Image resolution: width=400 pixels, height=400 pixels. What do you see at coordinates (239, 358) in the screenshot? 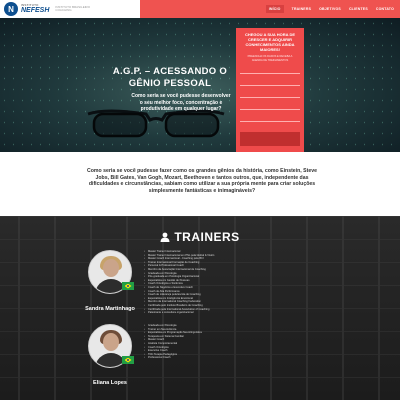
I see `bio-item: Professional Coach` at bounding box center [239, 358].